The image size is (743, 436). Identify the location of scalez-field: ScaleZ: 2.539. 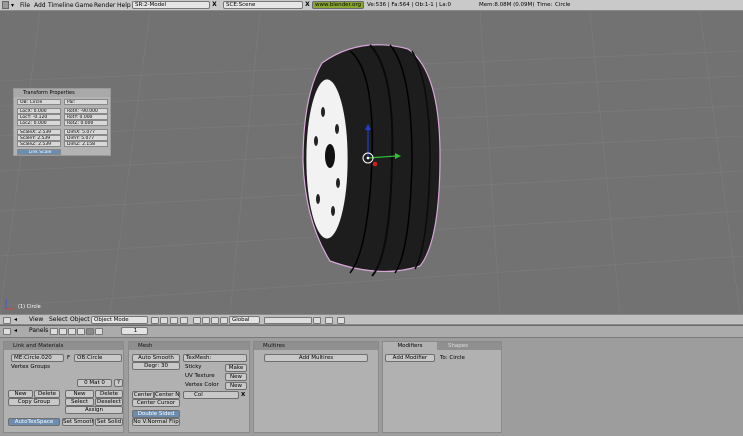
(39, 144).